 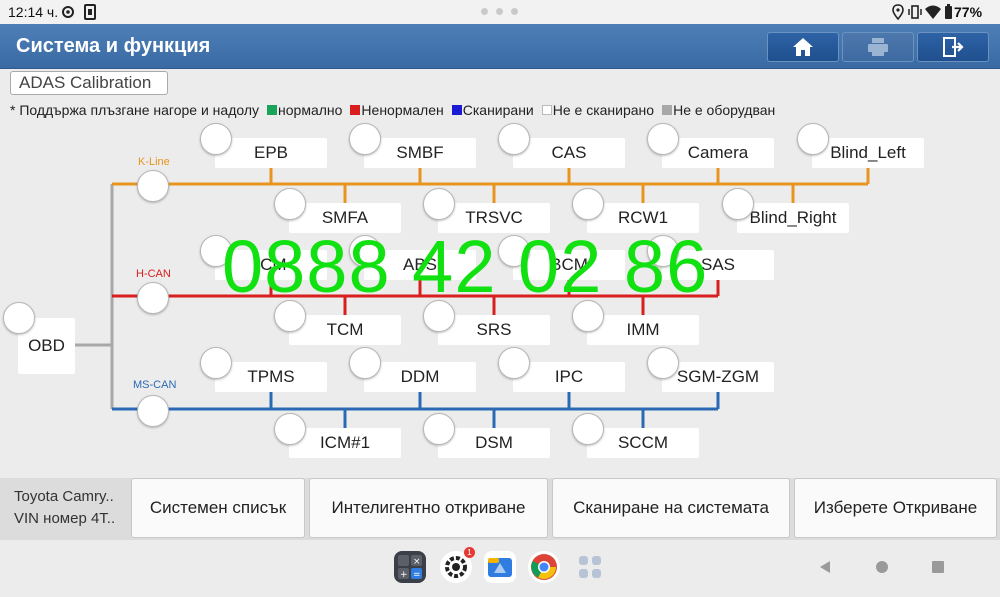 I want to click on chrome-icon, so click(x=544, y=567).